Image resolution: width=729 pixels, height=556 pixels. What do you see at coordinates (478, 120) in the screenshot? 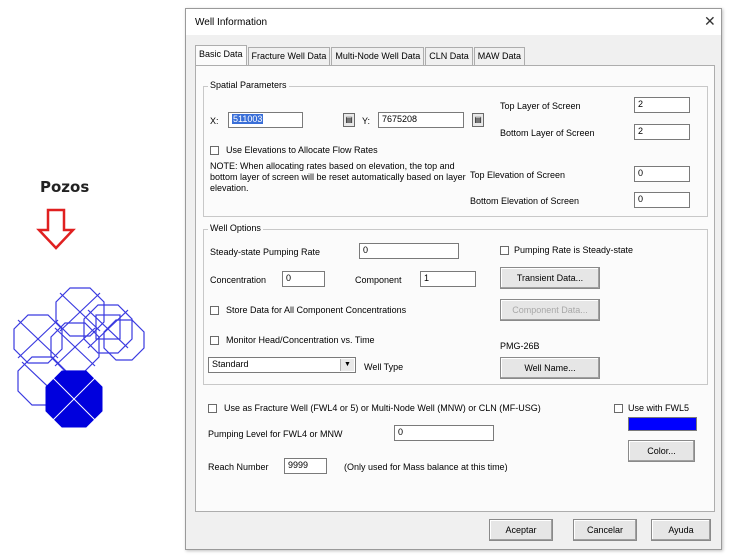
I see `y-pick-icon: ▤` at bounding box center [478, 120].